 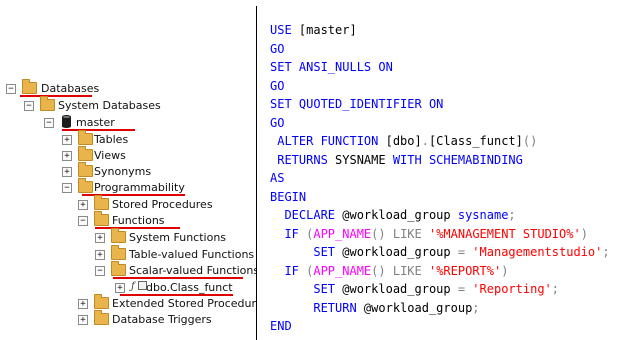 I want to click on code-line: USE [master], so click(x=313, y=30).